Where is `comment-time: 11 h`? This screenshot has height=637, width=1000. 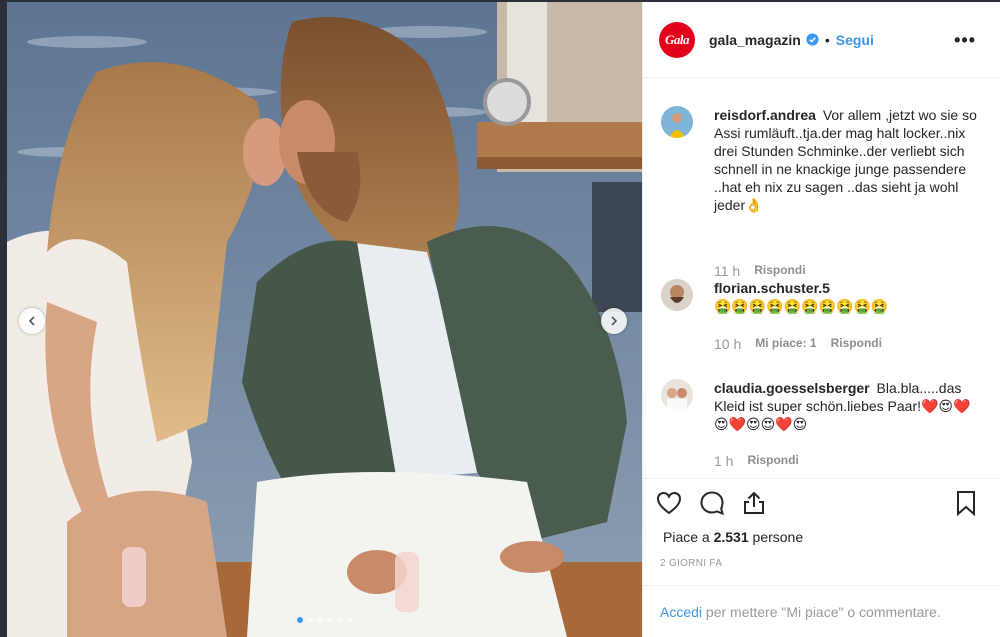
comment-time: 11 h is located at coordinates (727, 271).